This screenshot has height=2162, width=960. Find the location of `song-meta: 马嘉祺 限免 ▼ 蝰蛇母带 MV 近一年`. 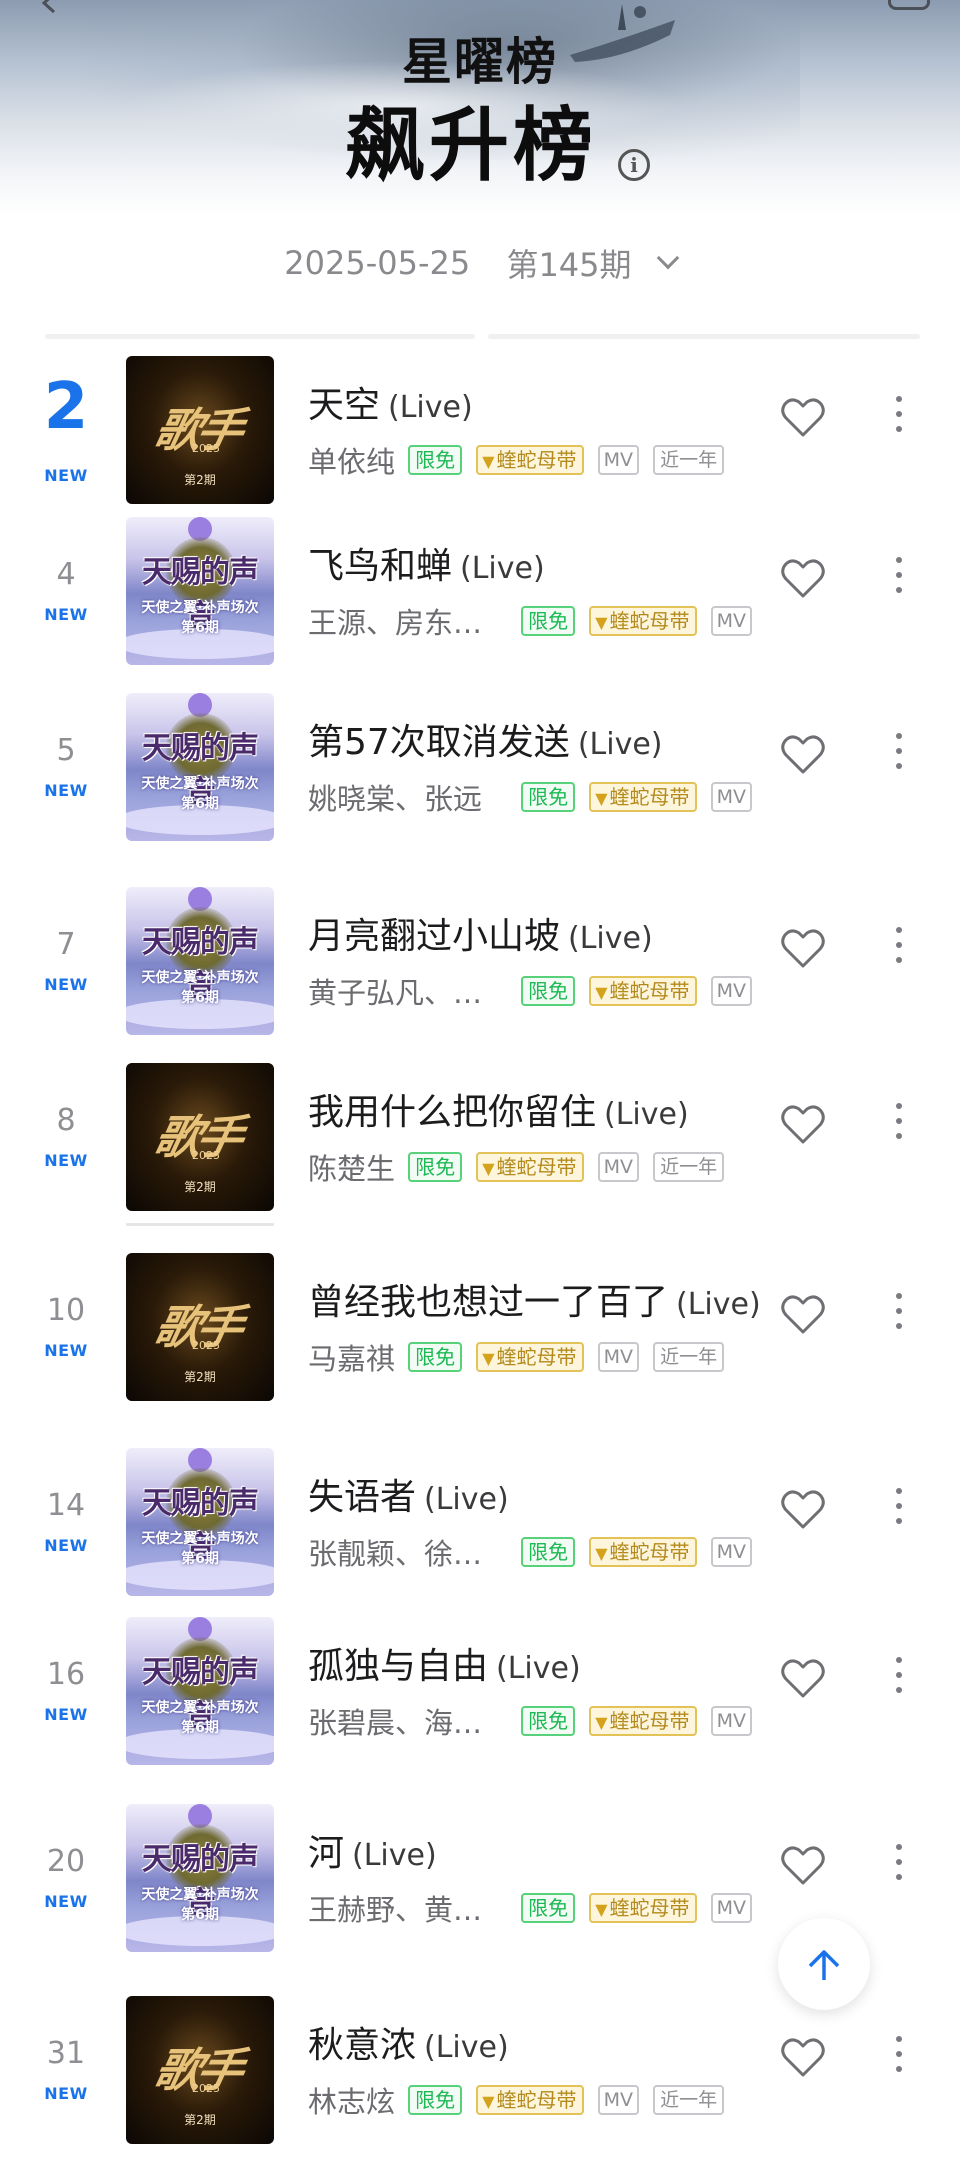

song-meta: 马嘉祺 限免 ▼ 蝰蛇母带 MV 近一年 is located at coordinates (520, 1356).